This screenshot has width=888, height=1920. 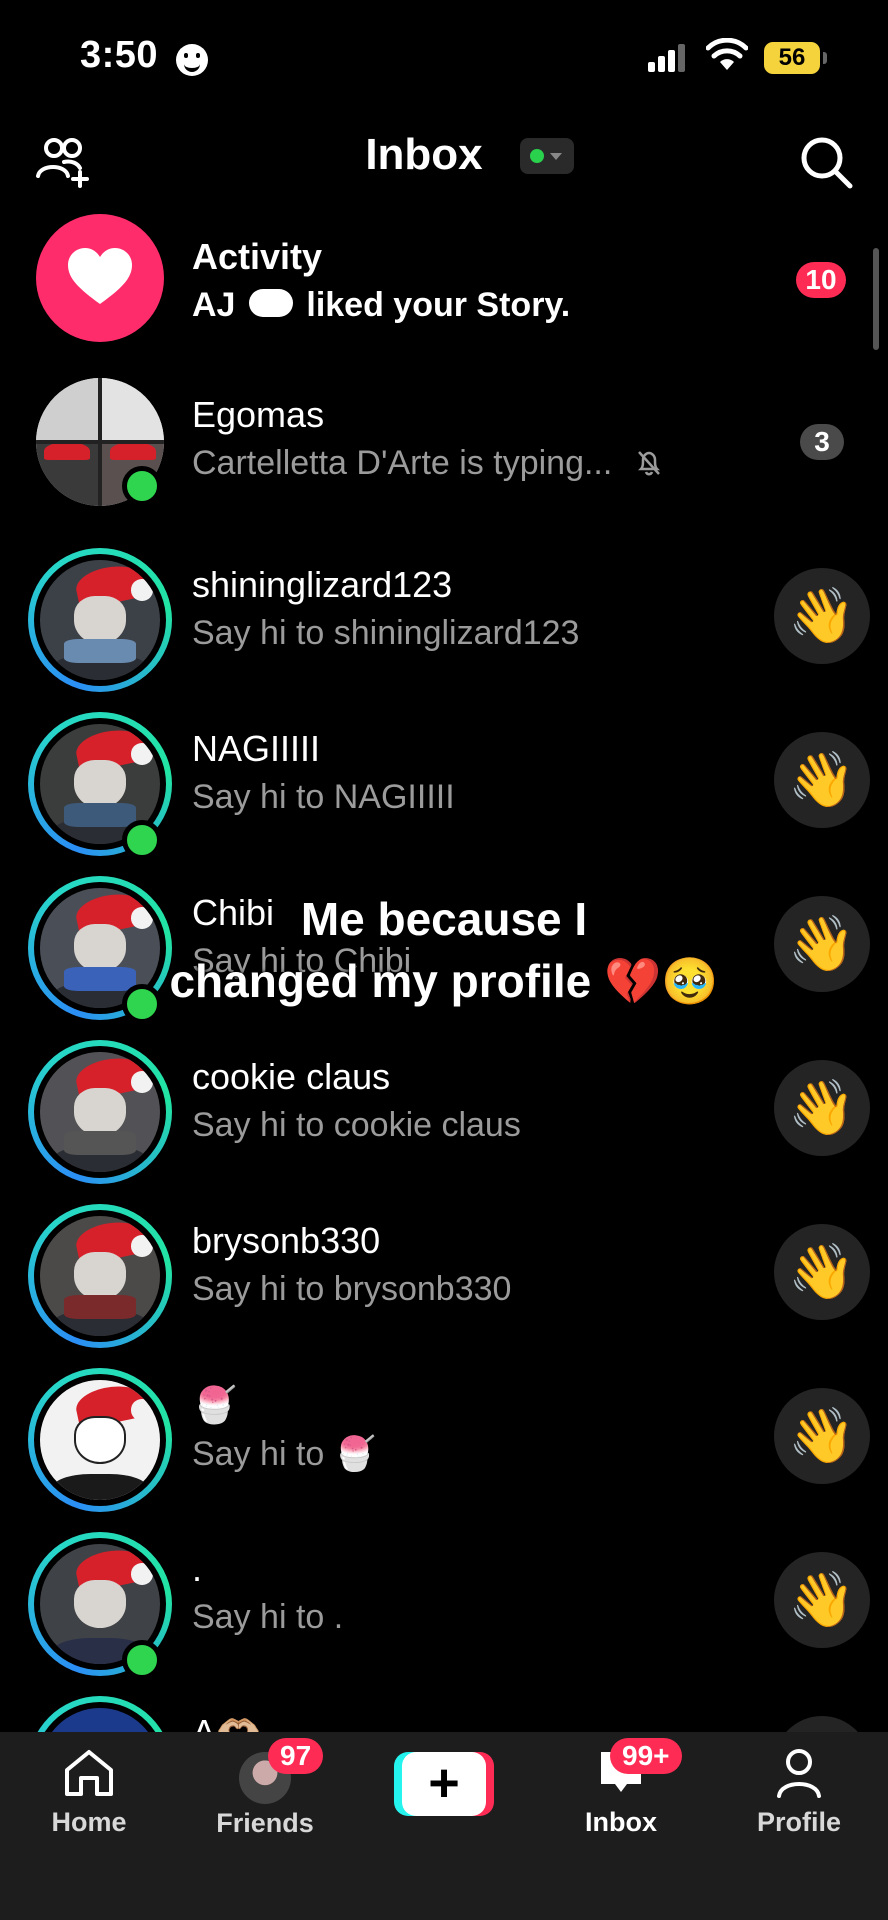 I want to click on group-name: Egomas, so click(x=258, y=414).